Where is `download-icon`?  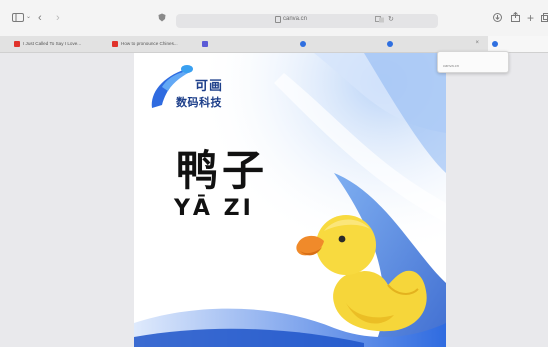
download-icon is located at coordinates (497, 19).